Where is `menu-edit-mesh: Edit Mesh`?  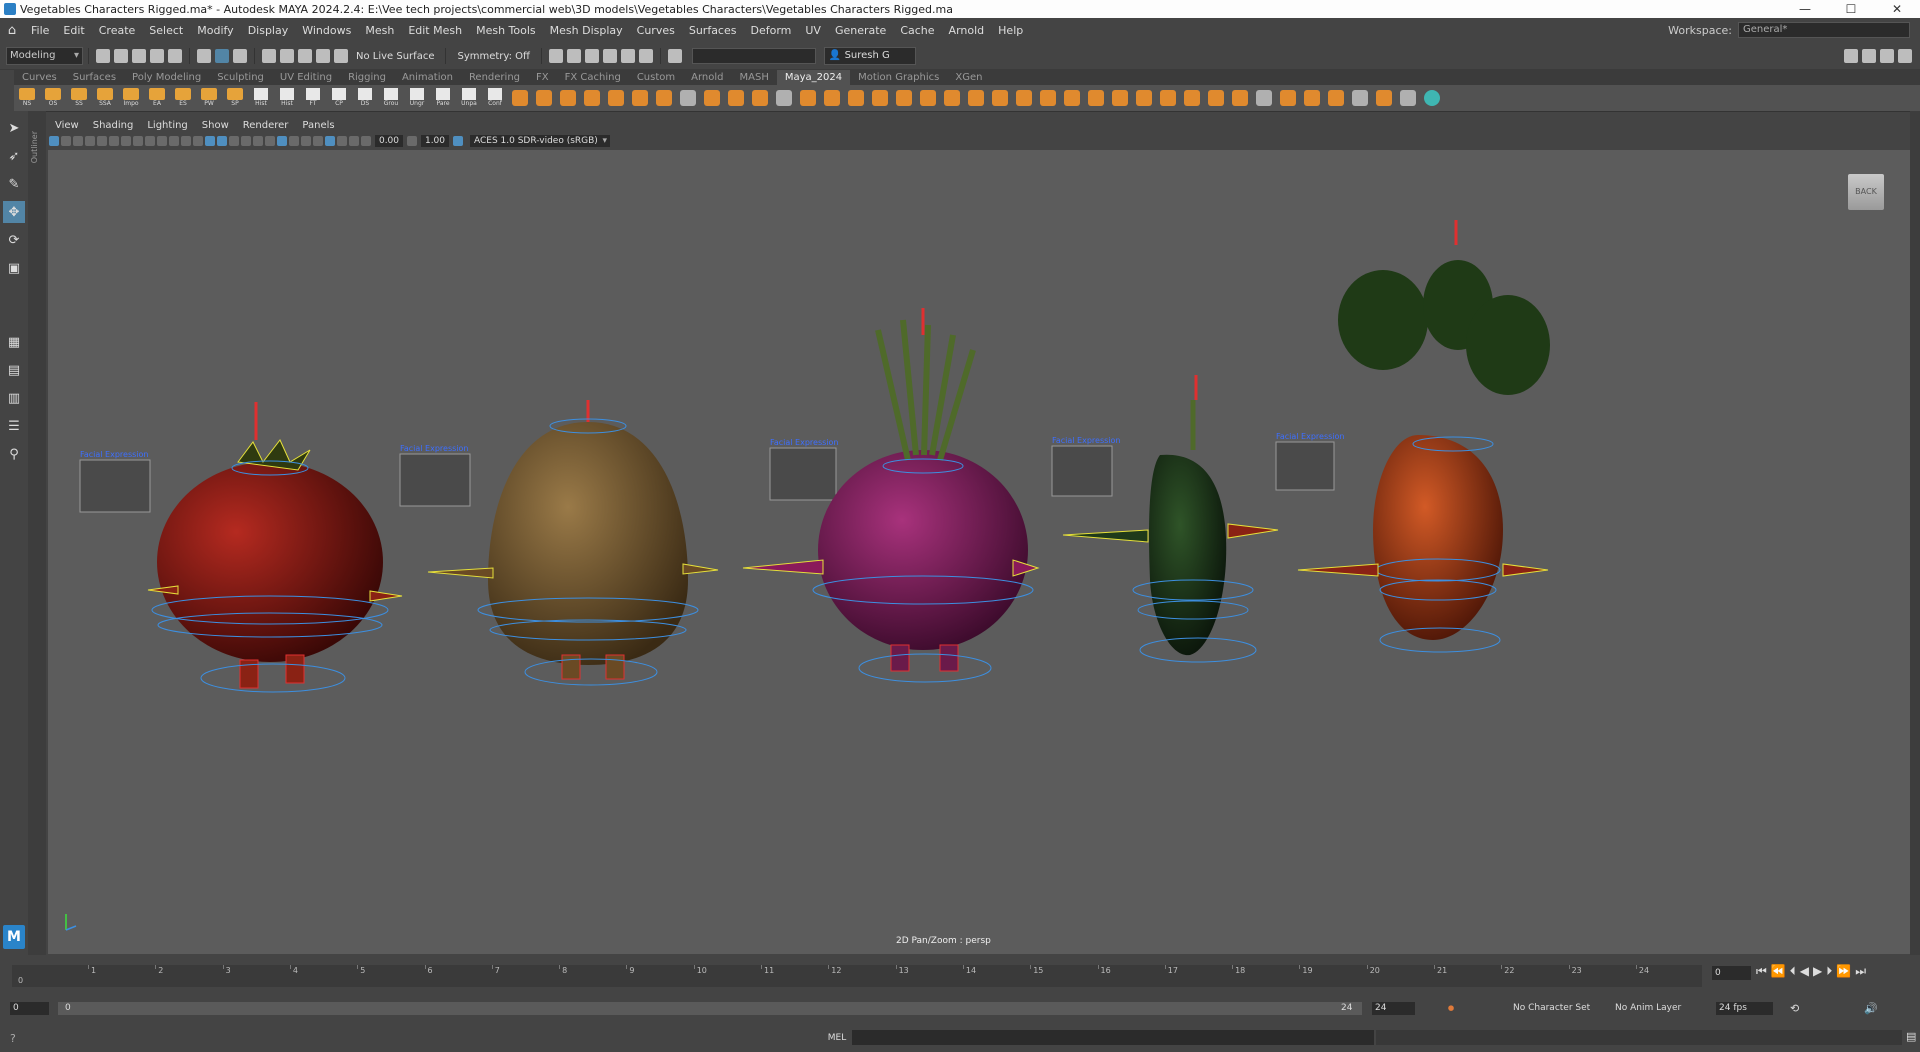
menu-edit-mesh: Edit Mesh is located at coordinates (435, 30).